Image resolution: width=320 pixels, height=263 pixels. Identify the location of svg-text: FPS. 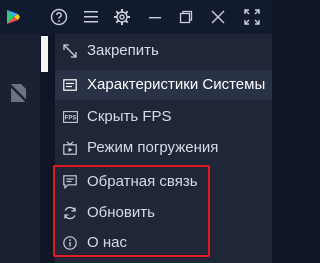
(70, 119).